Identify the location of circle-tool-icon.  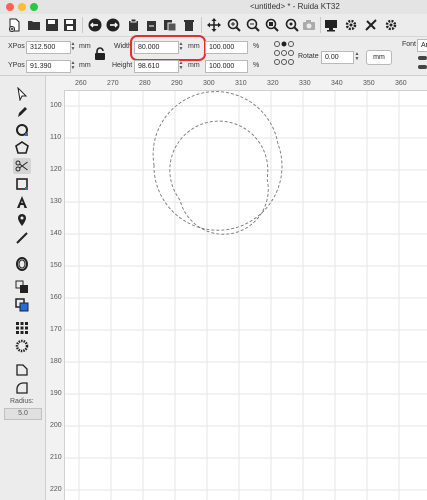
(22, 130).